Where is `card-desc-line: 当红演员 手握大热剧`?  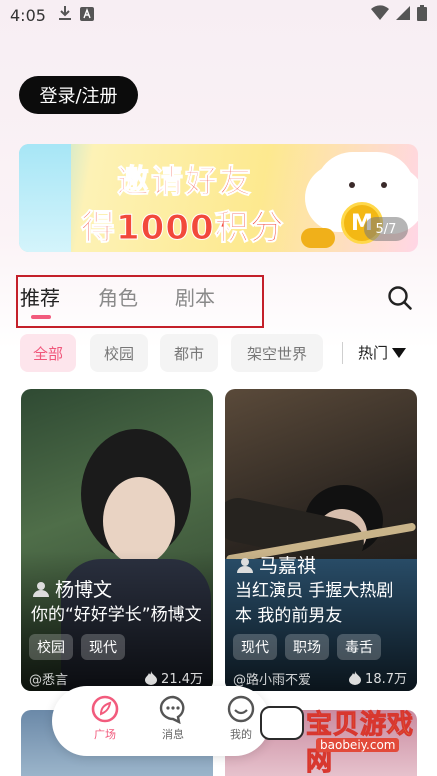
card-desc-line: 当红演员 手握大热剧 is located at coordinates (314, 591).